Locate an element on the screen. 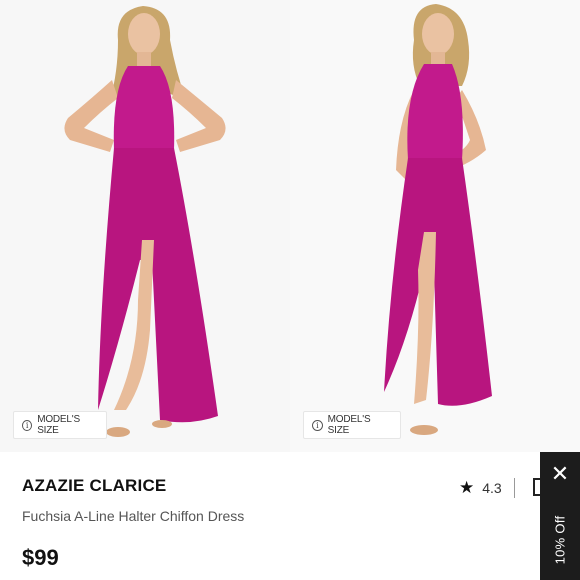 The height and width of the screenshot is (580, 580). model-figure-side is located at coordinates (438, 219).